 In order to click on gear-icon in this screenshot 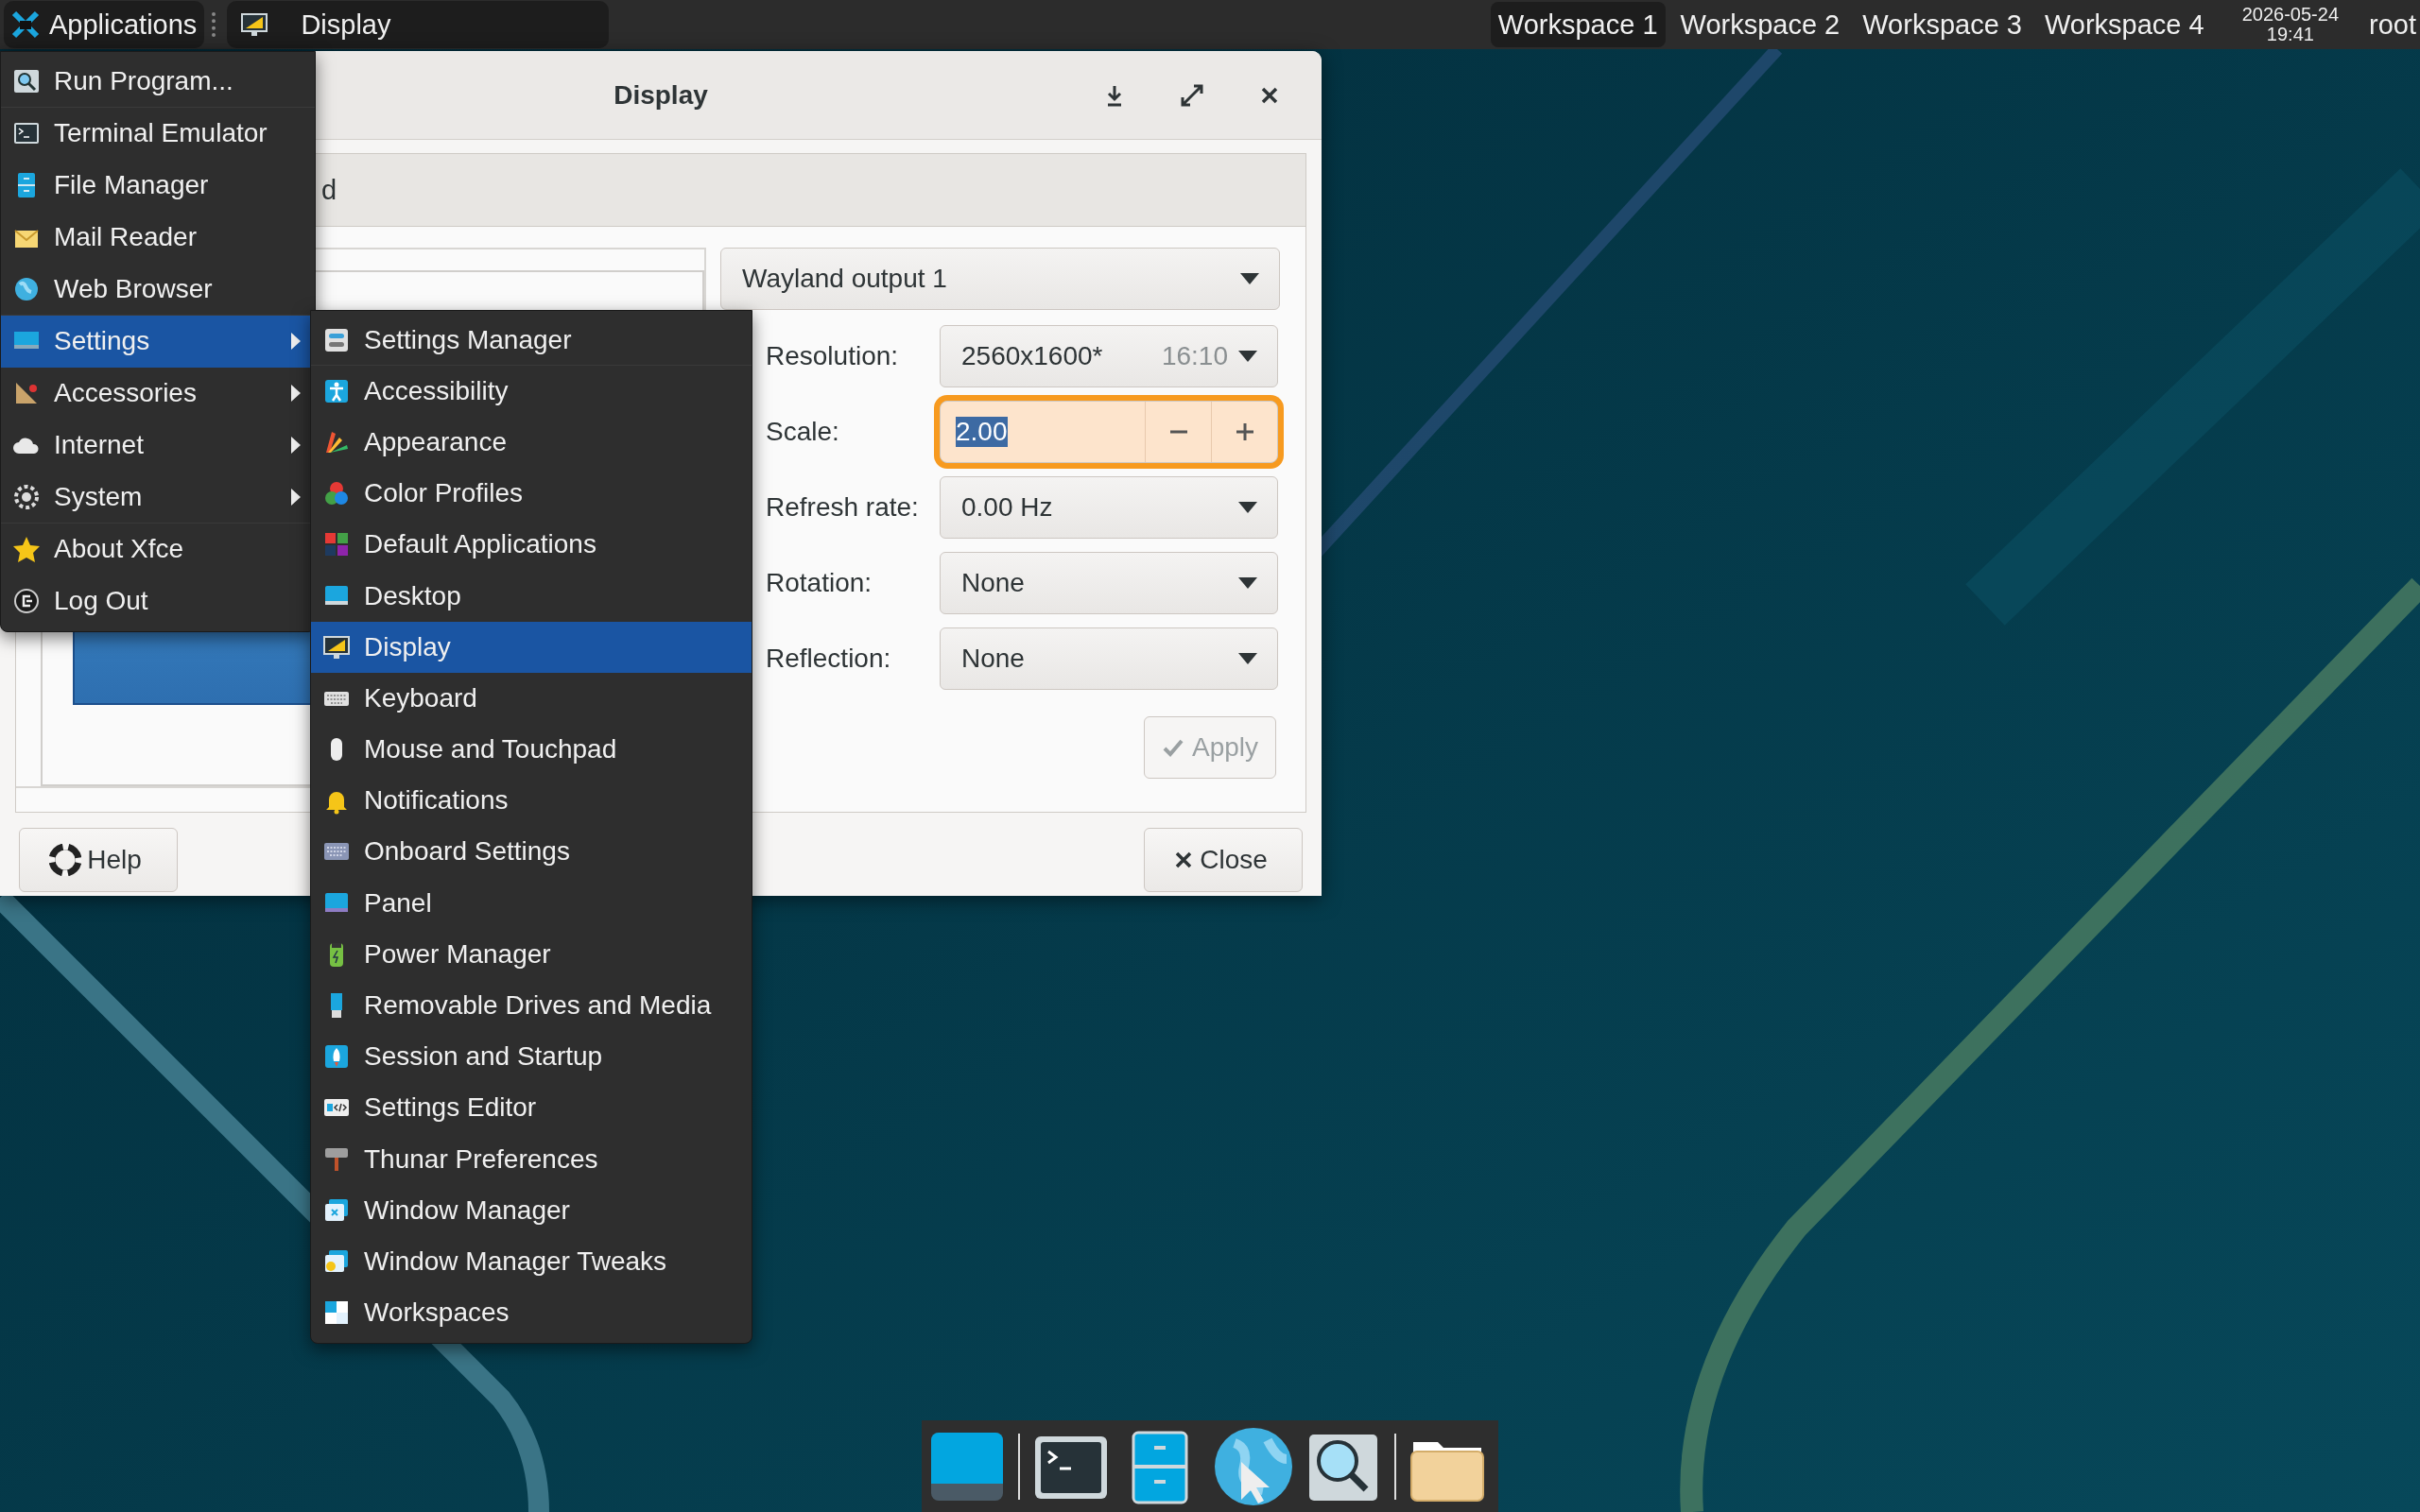, I will do `click(26, 497)`.